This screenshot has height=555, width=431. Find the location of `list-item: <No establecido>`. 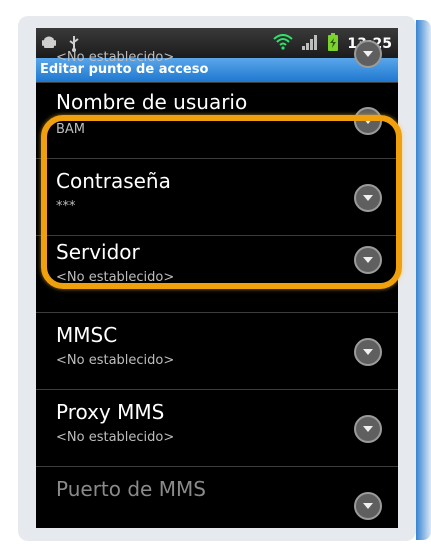

list-item: <No establecido> is located at coordinates (217, 61).